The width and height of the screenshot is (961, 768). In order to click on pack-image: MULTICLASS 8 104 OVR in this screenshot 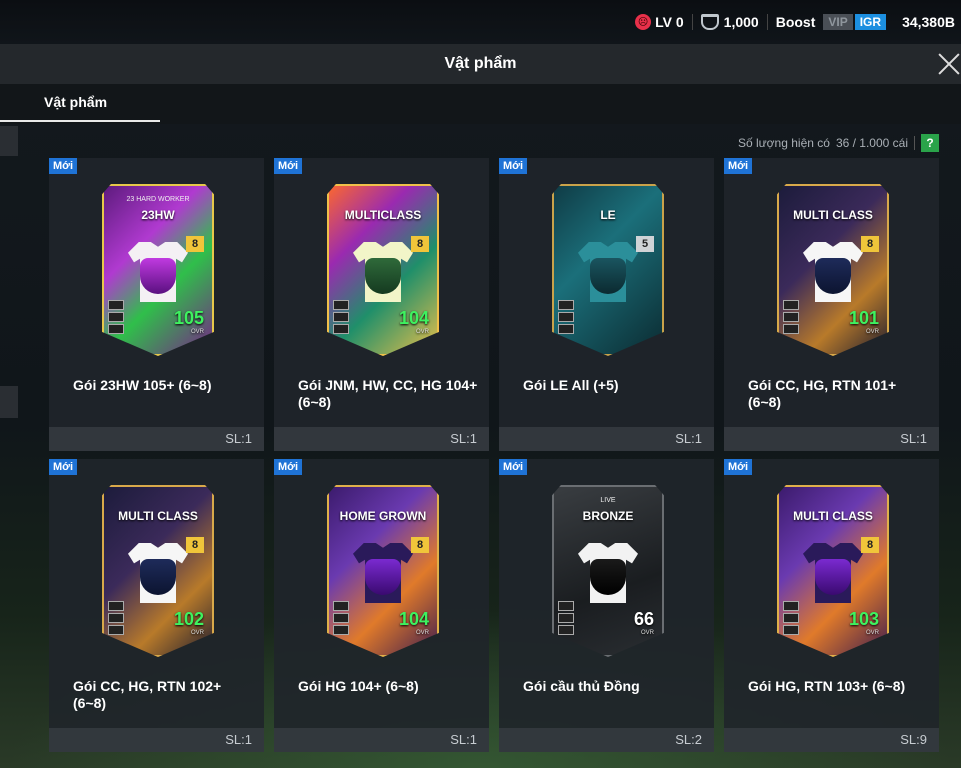, I will do `click(383, 270)`.